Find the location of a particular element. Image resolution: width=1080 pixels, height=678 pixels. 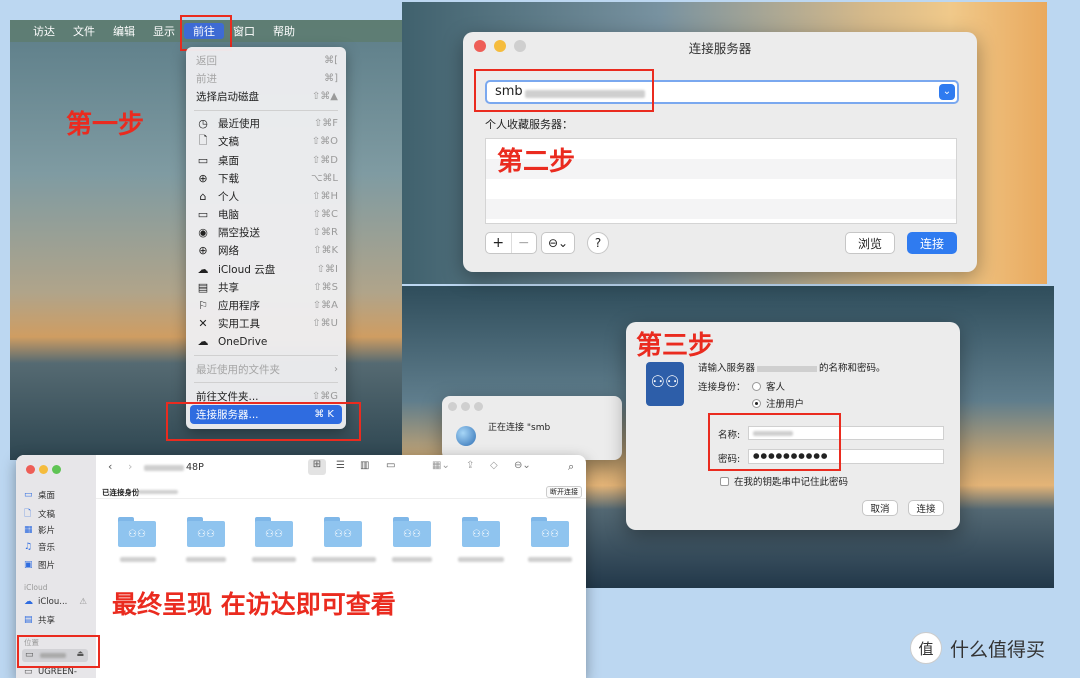

sidebar-item-desktop: ▭ 桌面 is located at coordinates (39, 495).